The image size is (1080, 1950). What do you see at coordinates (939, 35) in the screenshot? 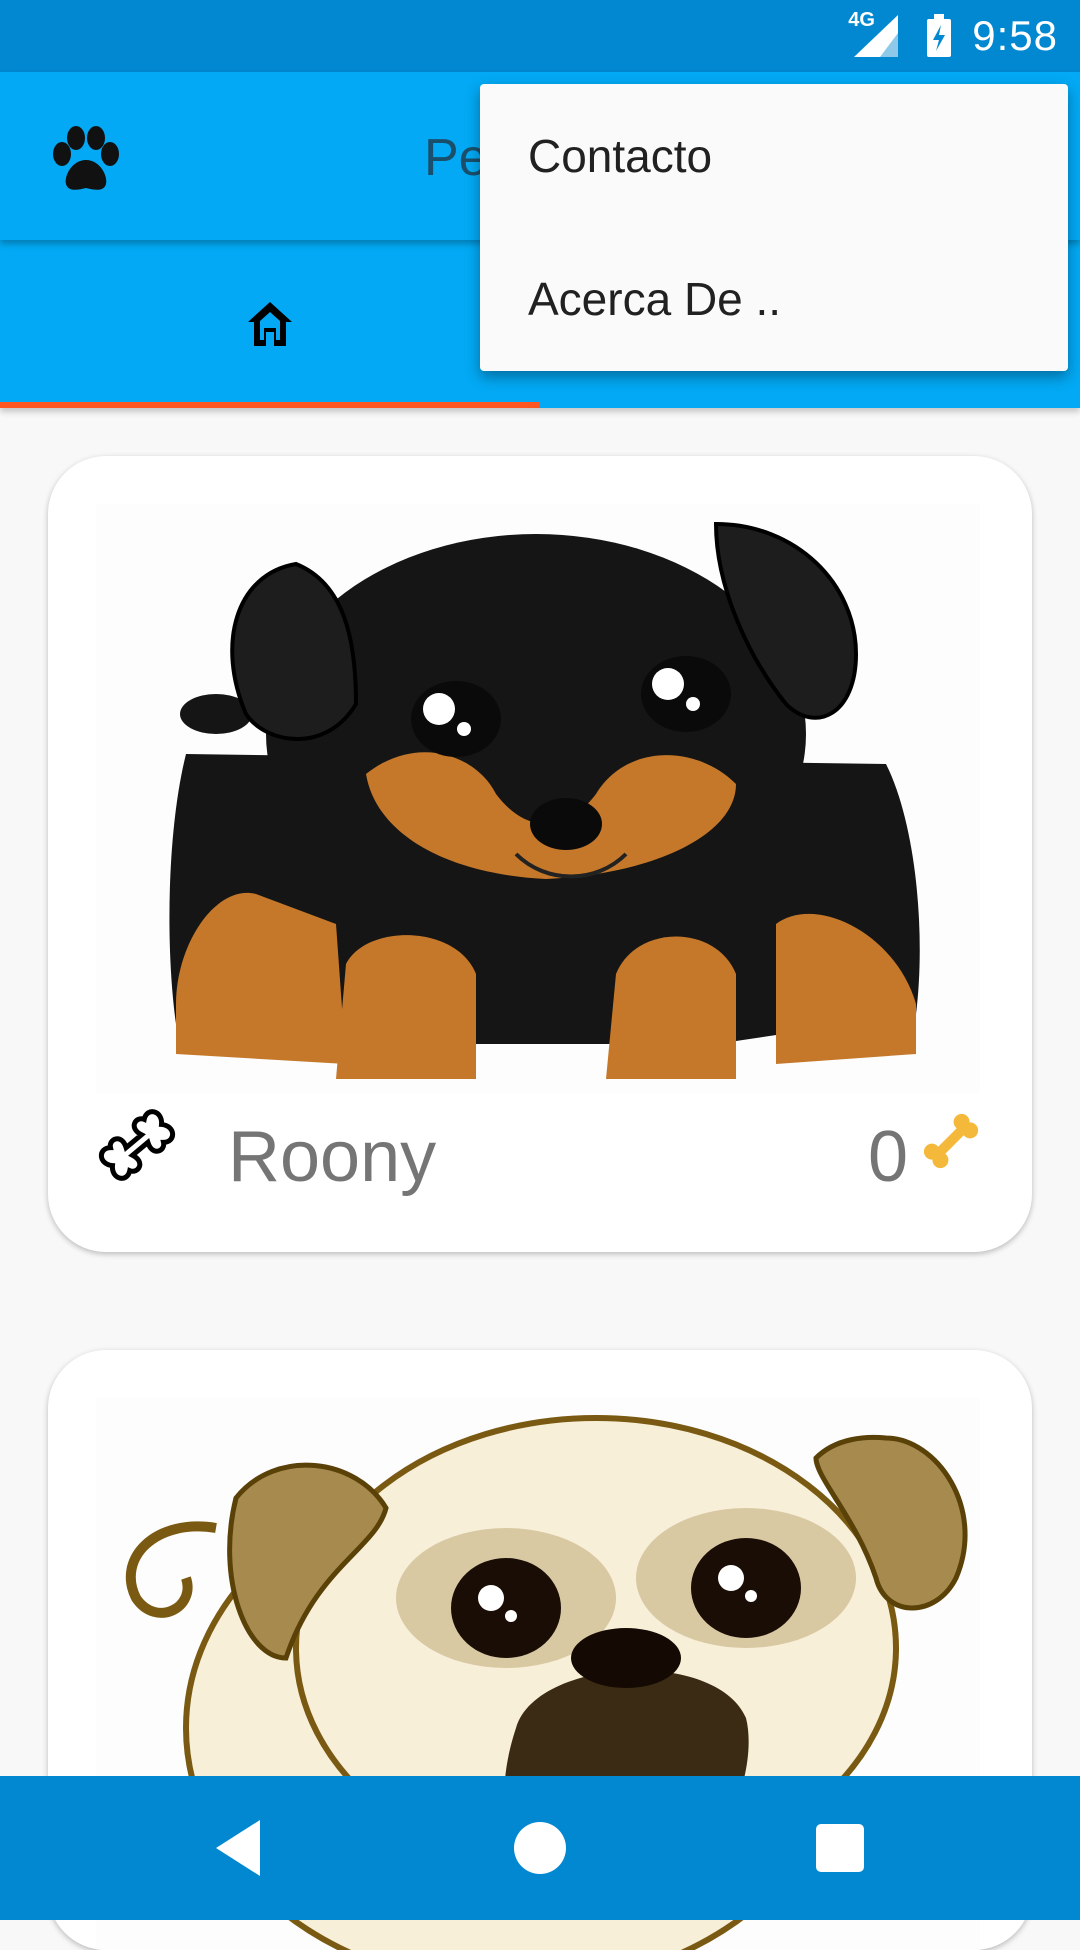
I see `battery-icon` at bounding box center [939, 35].